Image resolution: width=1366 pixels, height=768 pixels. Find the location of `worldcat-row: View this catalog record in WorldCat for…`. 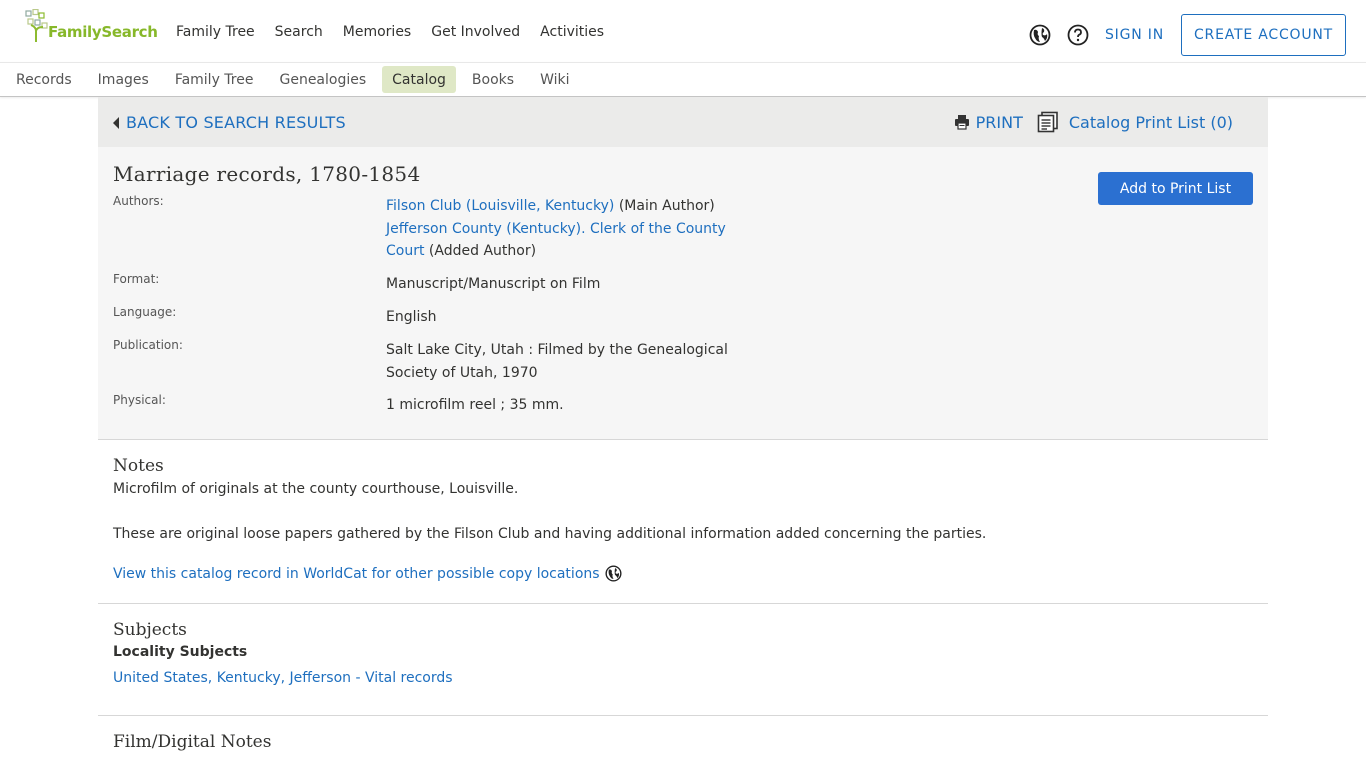

worldcat-row: View this catalog record in WorldCat for… is located at coordinates (367, 573).